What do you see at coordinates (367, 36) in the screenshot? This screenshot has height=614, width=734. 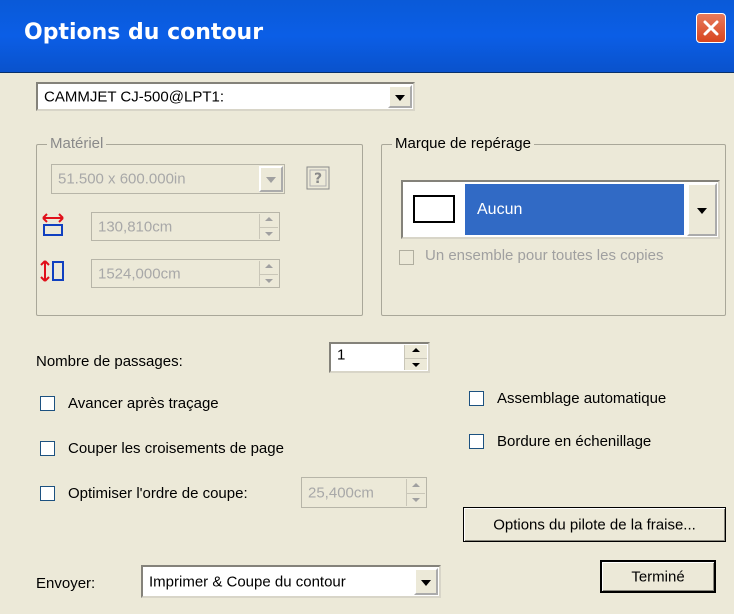 I see `title-bar: Options du contour` at bounding box center [367, 36].